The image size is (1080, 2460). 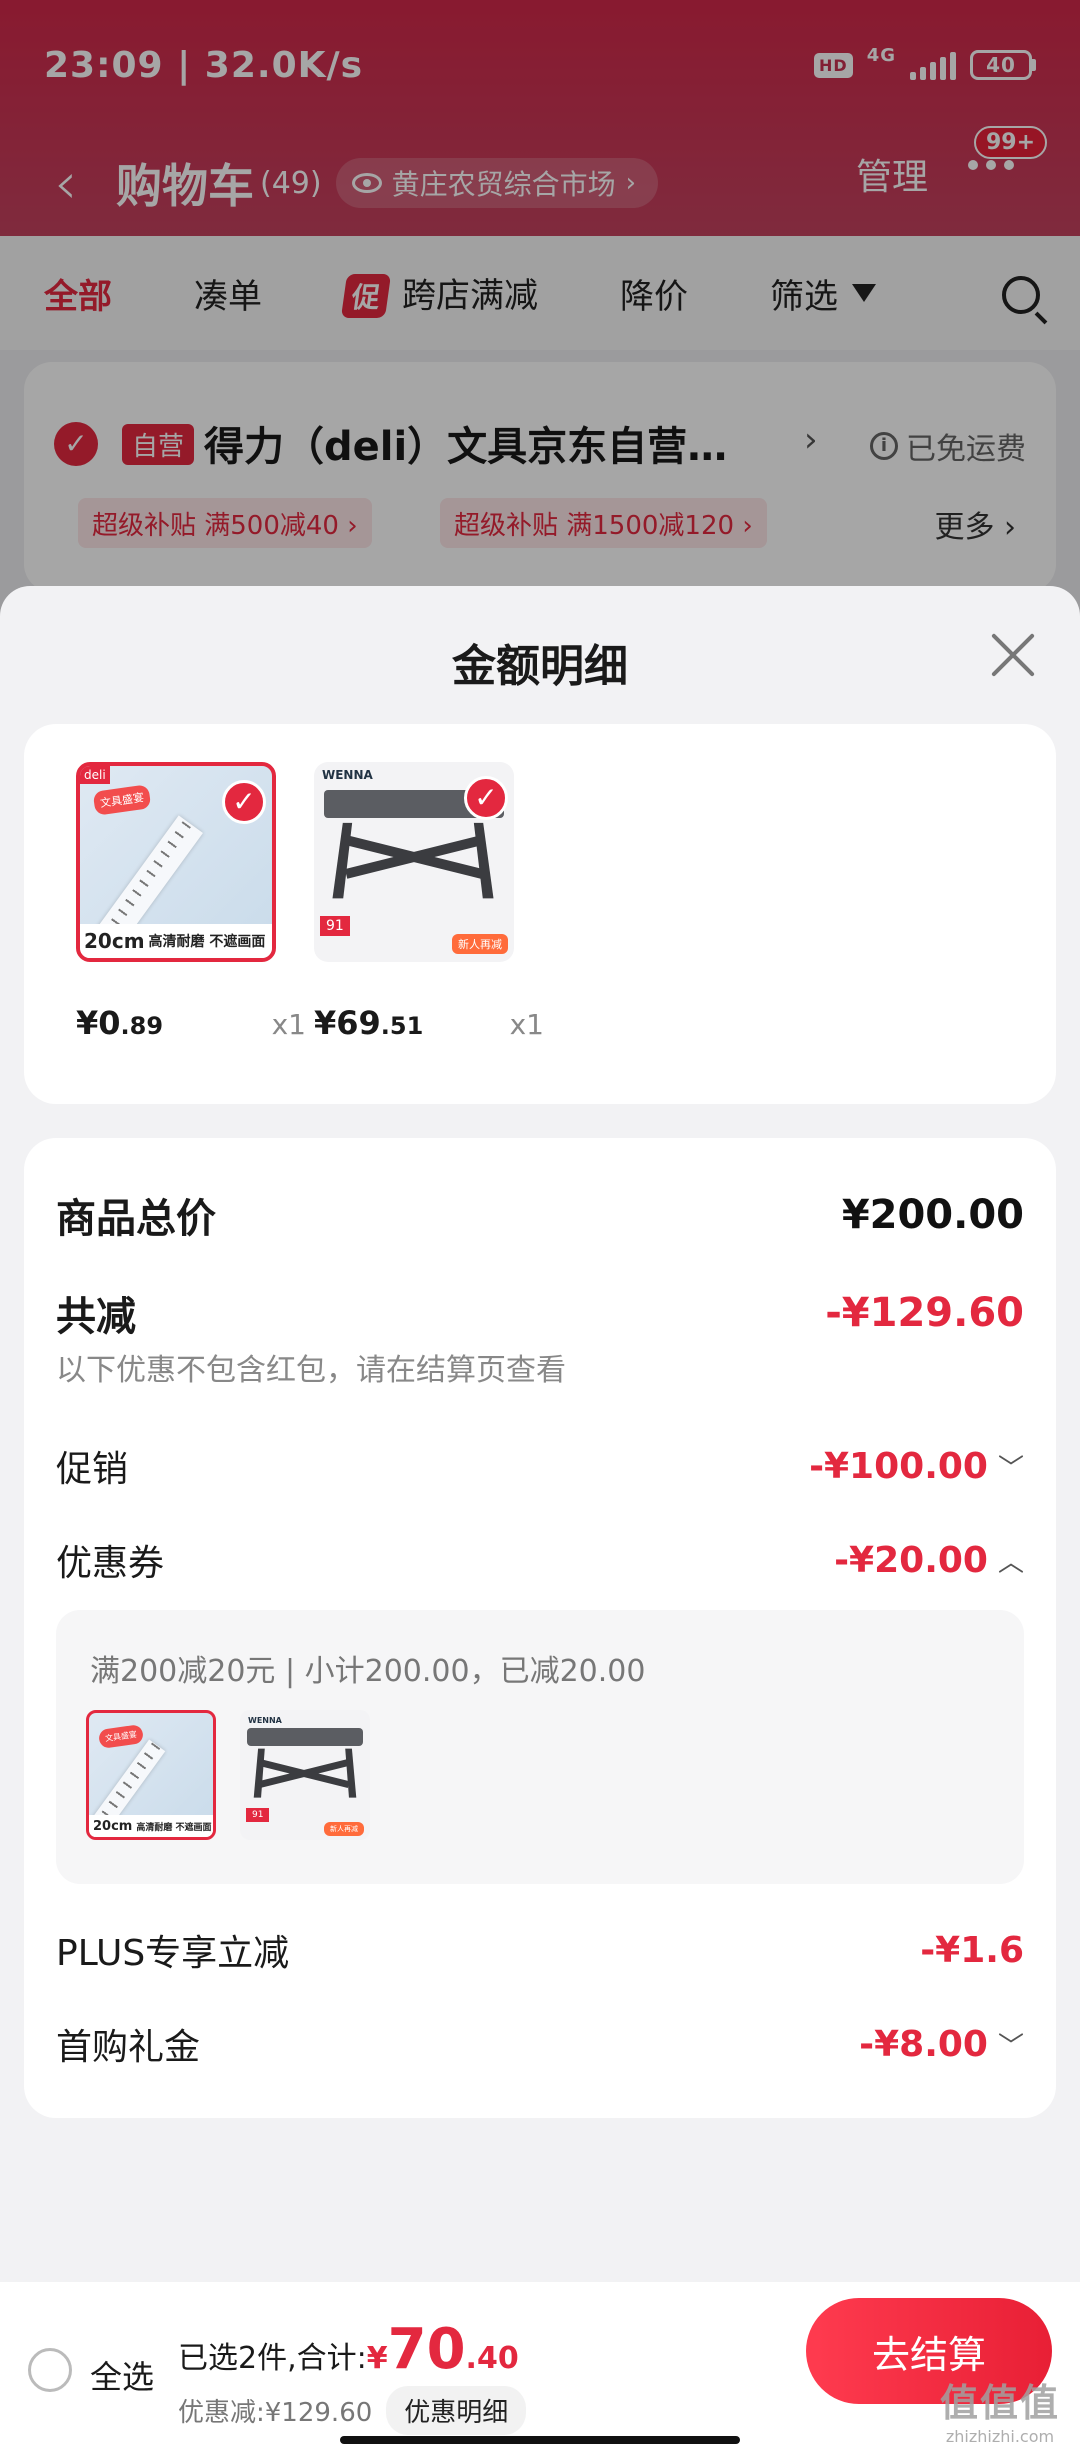 I want to click on promo-sticker: 文具盛宴, so click(x=122, y=800).